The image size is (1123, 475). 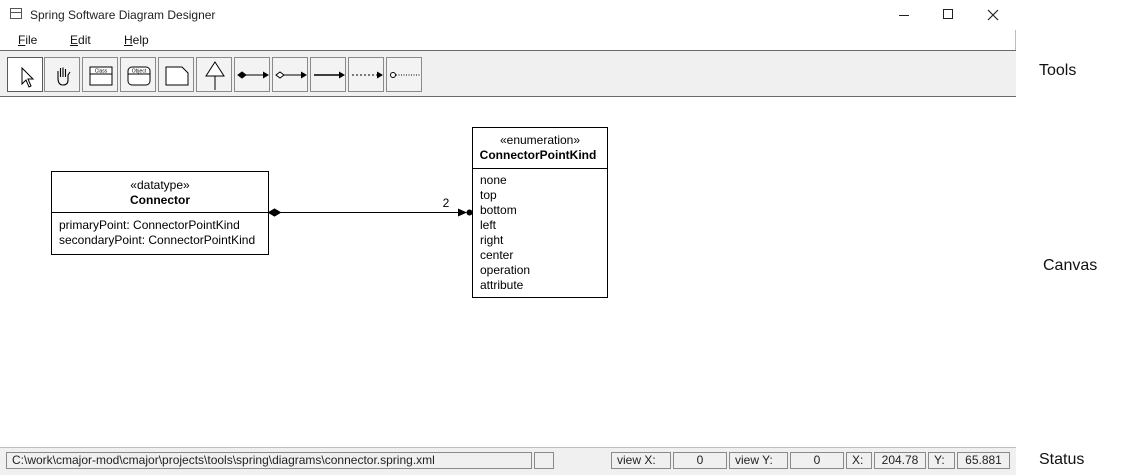 I want to click on connector-attribute: primaryPoint: ConnectorPointKind, so click(x=149, y=225).